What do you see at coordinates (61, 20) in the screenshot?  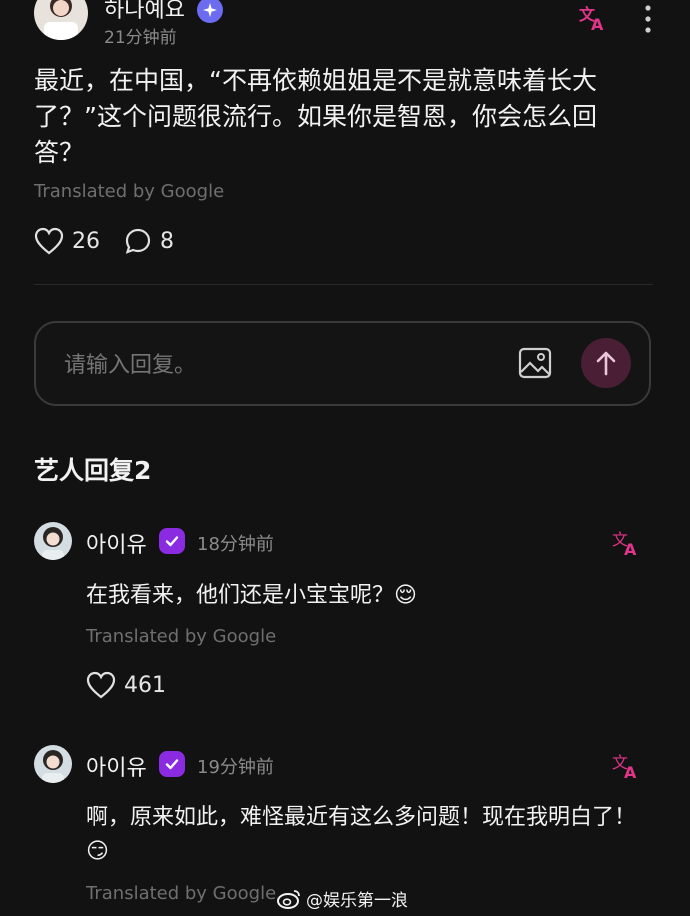 I see `author-avatar` at bounding box center [61, 20].